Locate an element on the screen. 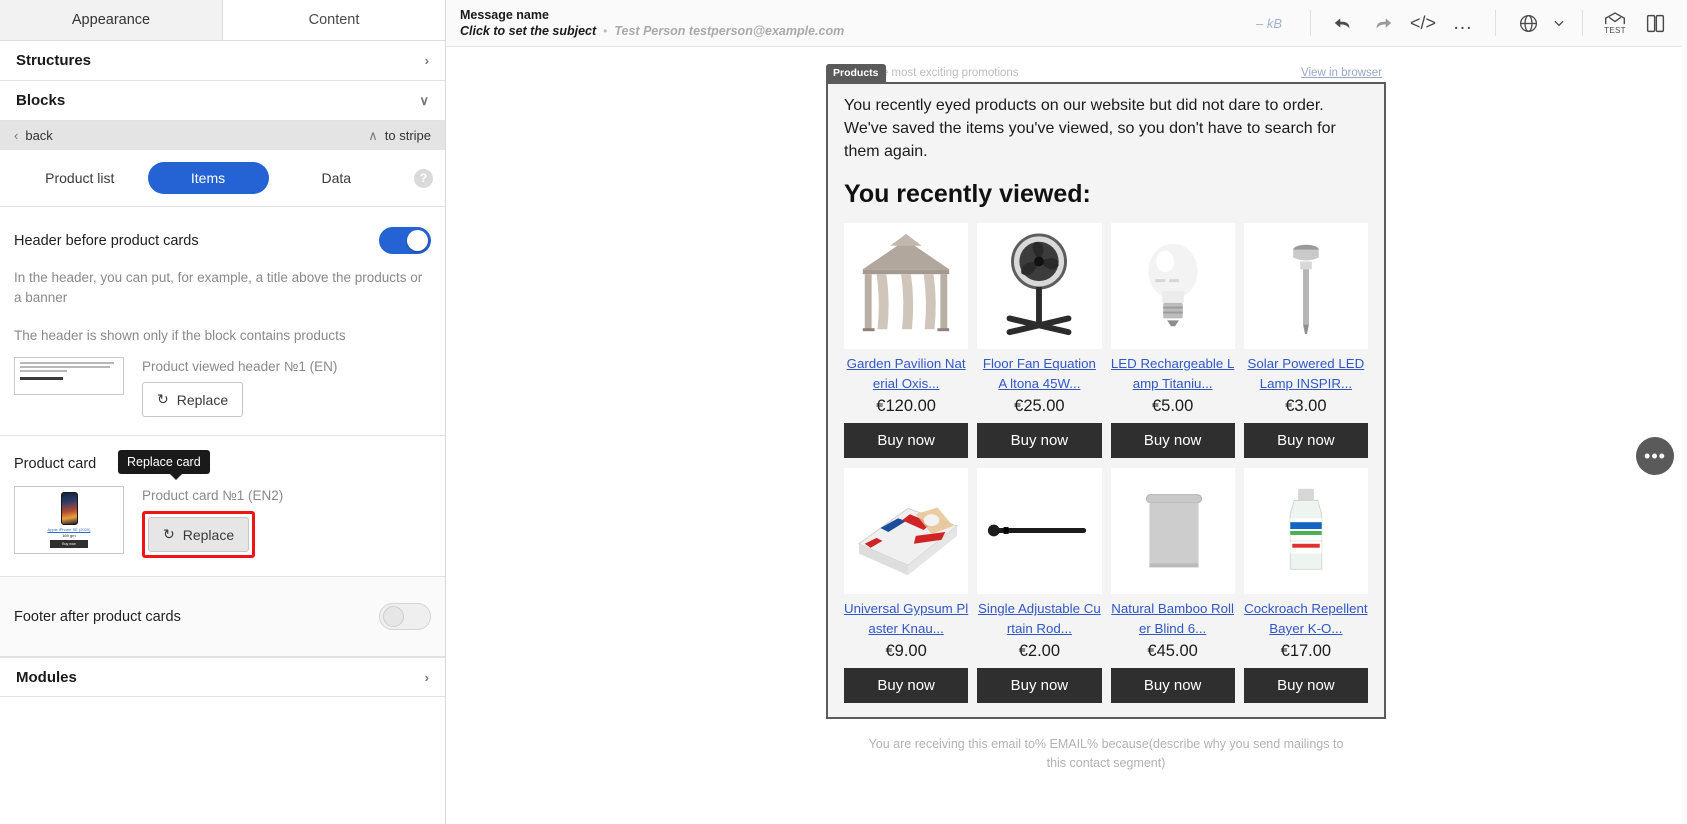 This screenshot has width=1687, height=824. preview-devices-icon is located at coordinates (1655, 23).